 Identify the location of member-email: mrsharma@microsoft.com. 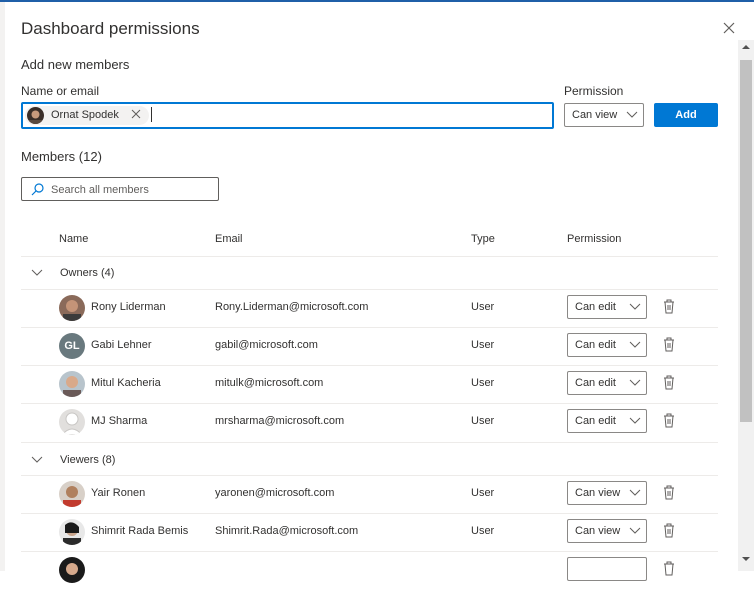
(280, 421).